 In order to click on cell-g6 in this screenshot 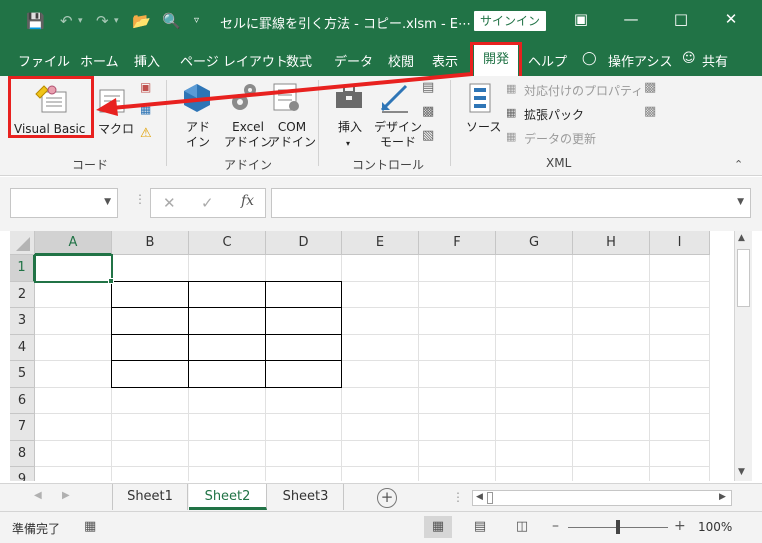, I will do `click(534, 400)`.